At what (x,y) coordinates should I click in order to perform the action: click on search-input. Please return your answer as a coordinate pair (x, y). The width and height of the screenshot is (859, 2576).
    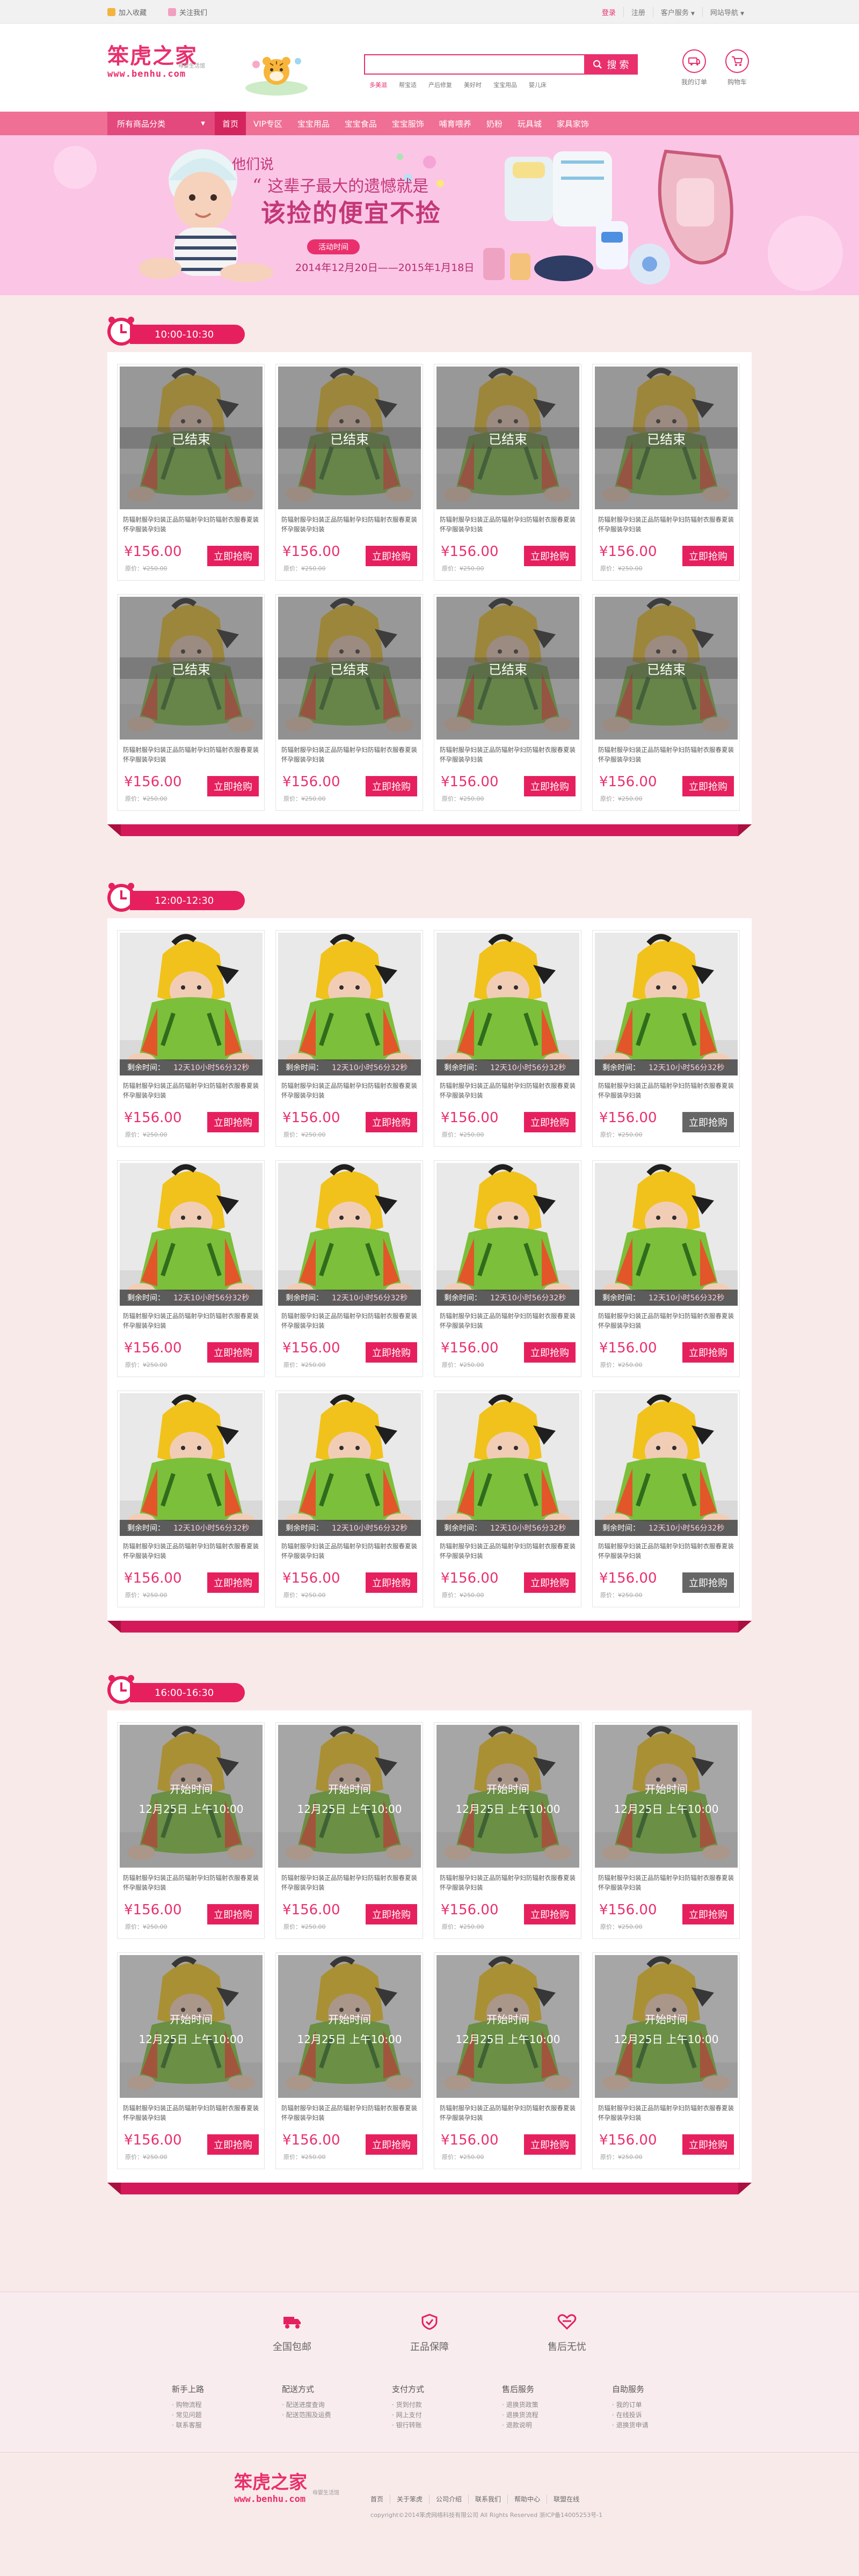
    Looking at the image, I should click on (474, 64).